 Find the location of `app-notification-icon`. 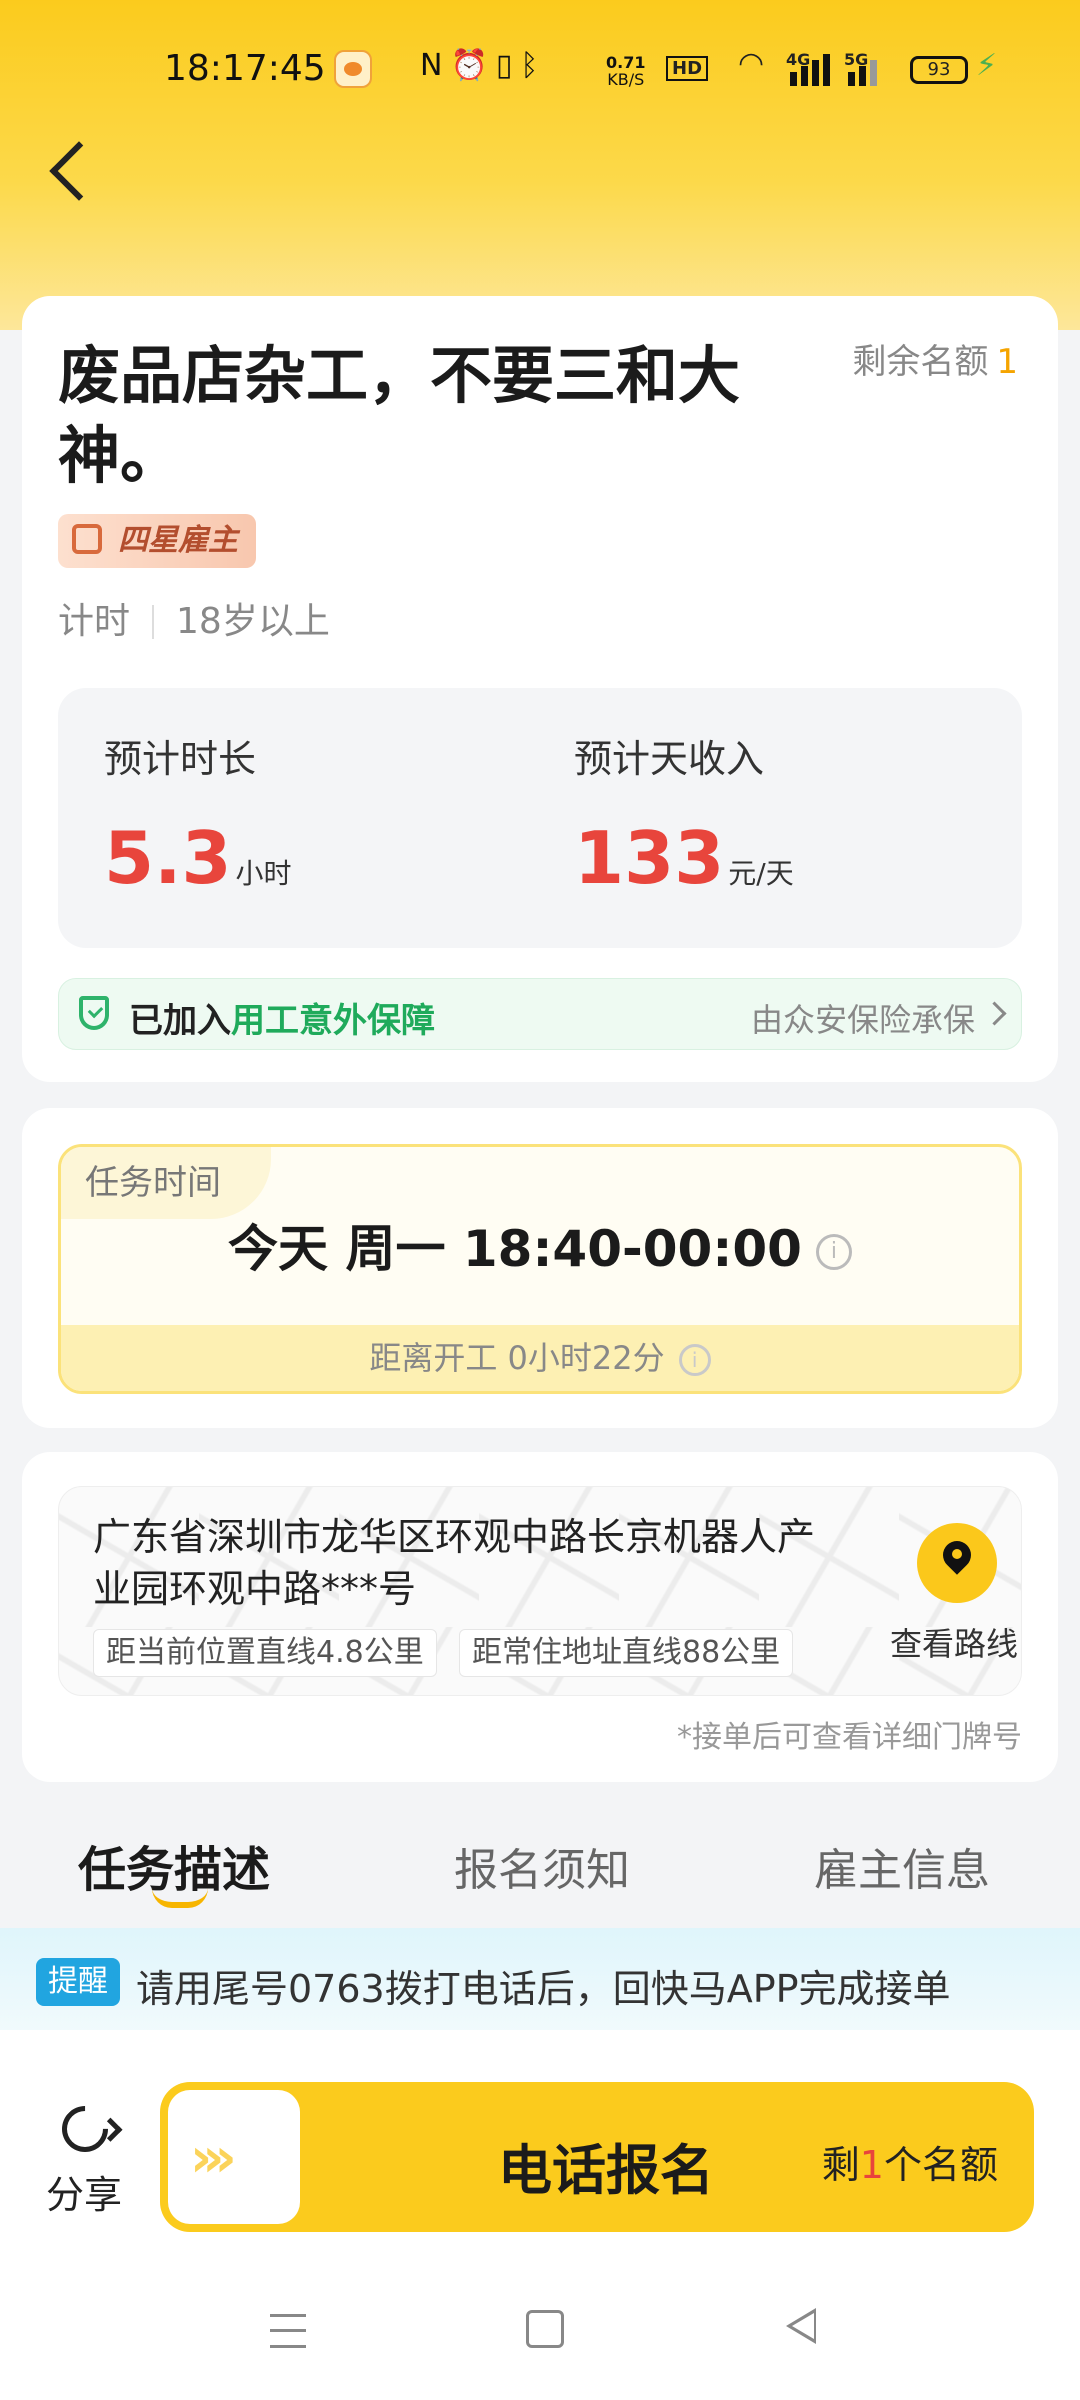

app-notification-icon is located at coordinates (353, 69).